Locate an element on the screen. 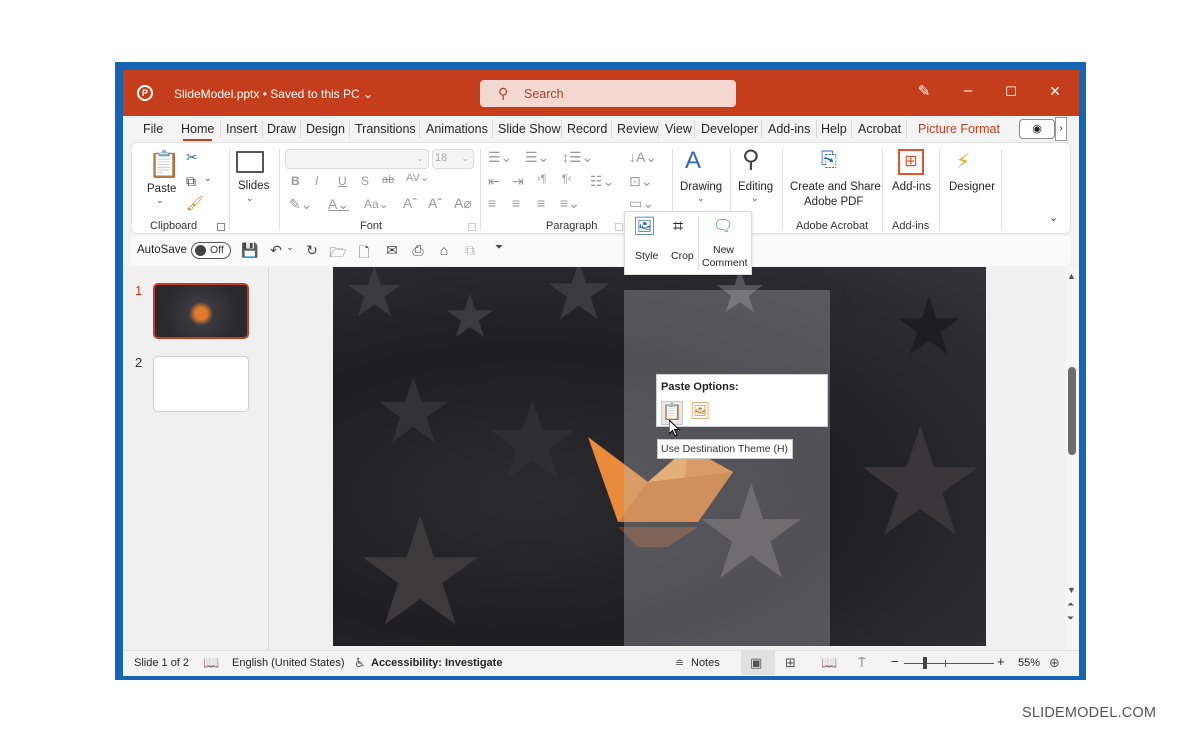  zoom-slider-thumb is located at coordinates (925, 663).